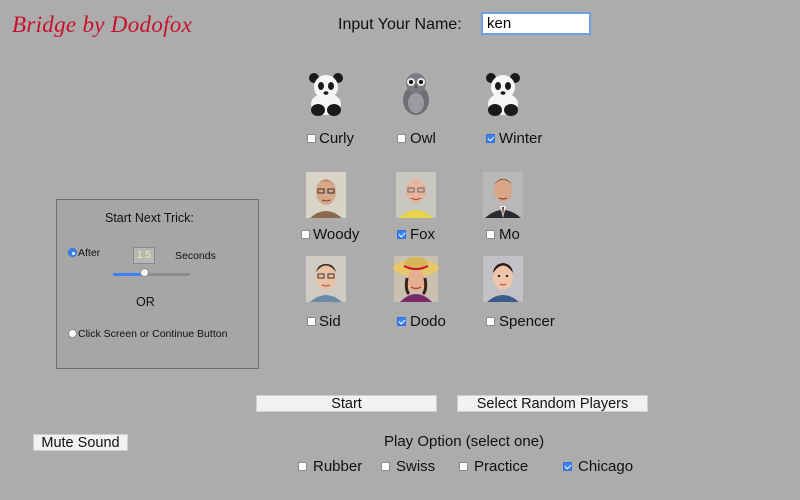  Describe the element at coordinates (326, 195) in the screenshot. I see `man-glasses-avatar-icon` at that location.